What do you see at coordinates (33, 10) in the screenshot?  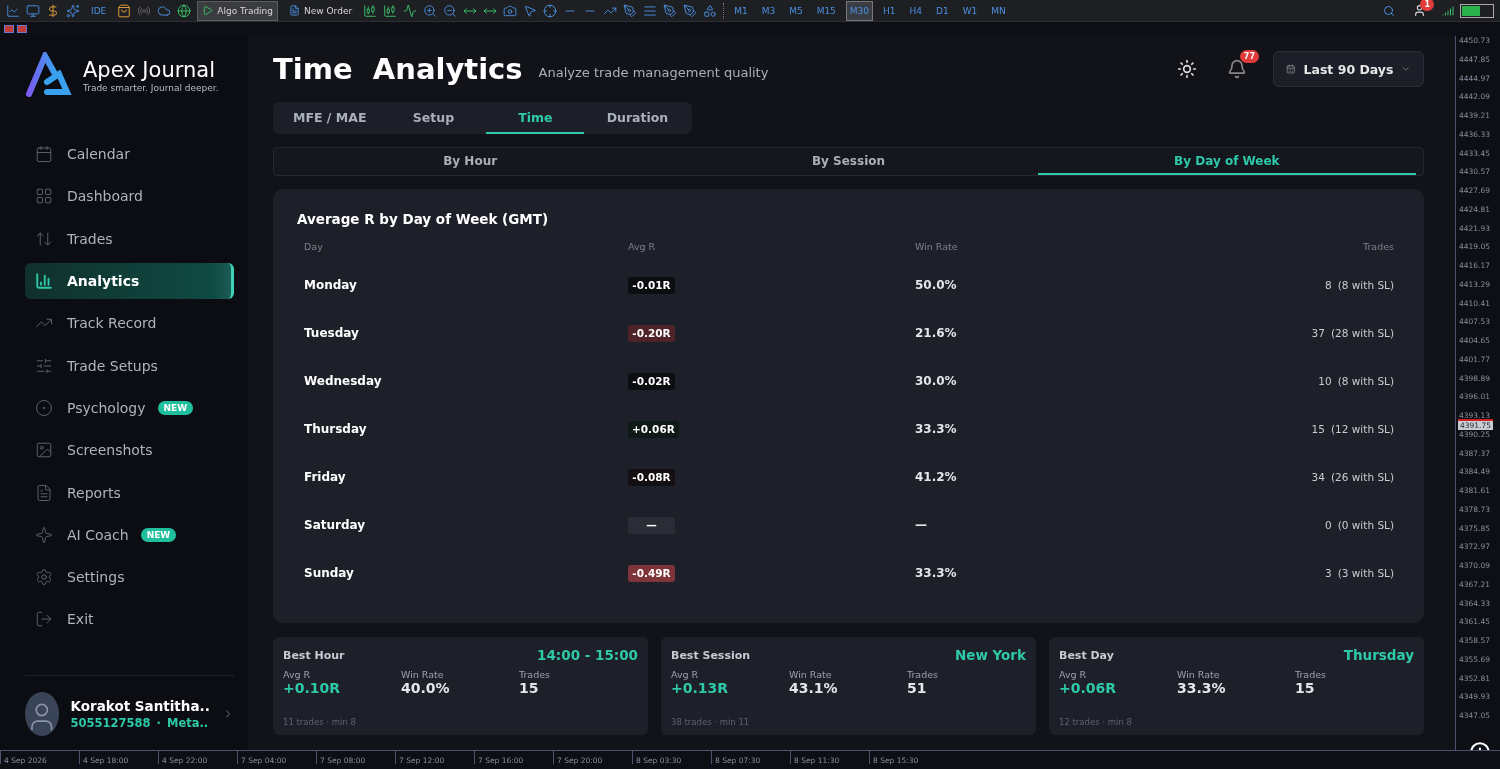 I see `monitor-icon` at bounding box center [33, 10].